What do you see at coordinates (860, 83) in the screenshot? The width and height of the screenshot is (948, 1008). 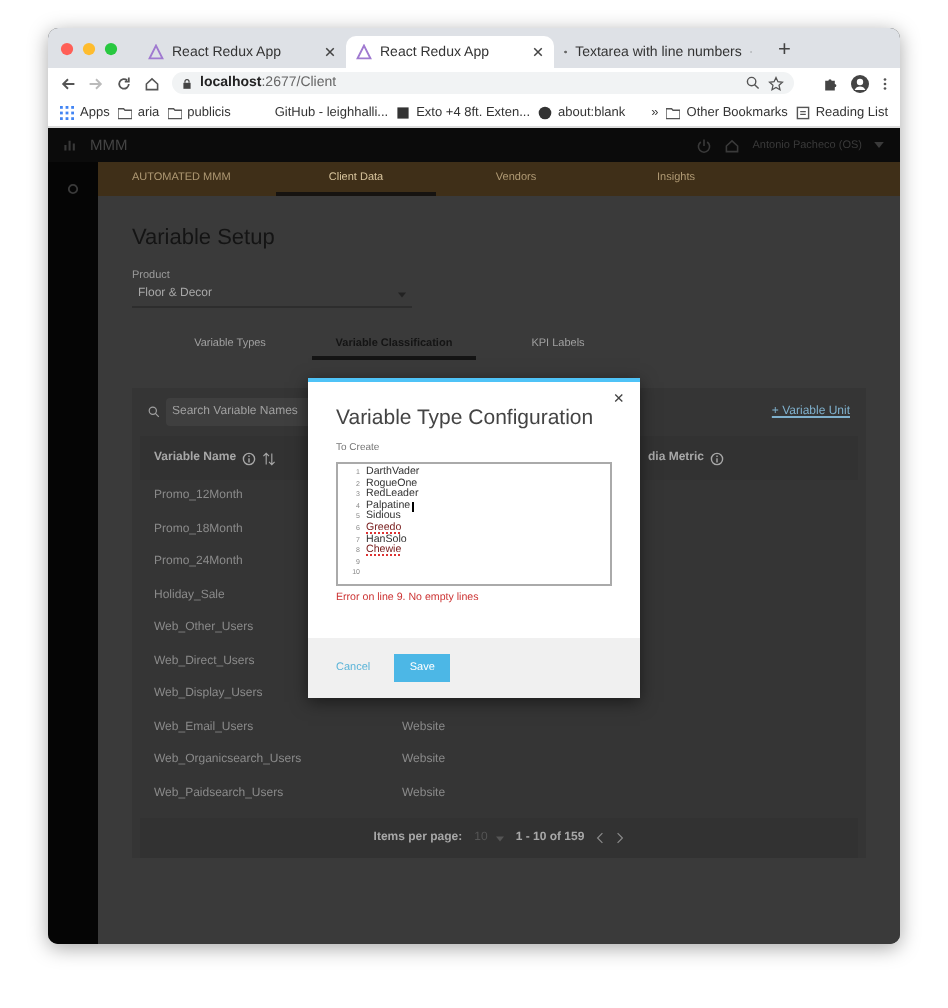 I see `account-icon` at bounding box center [860, 83].